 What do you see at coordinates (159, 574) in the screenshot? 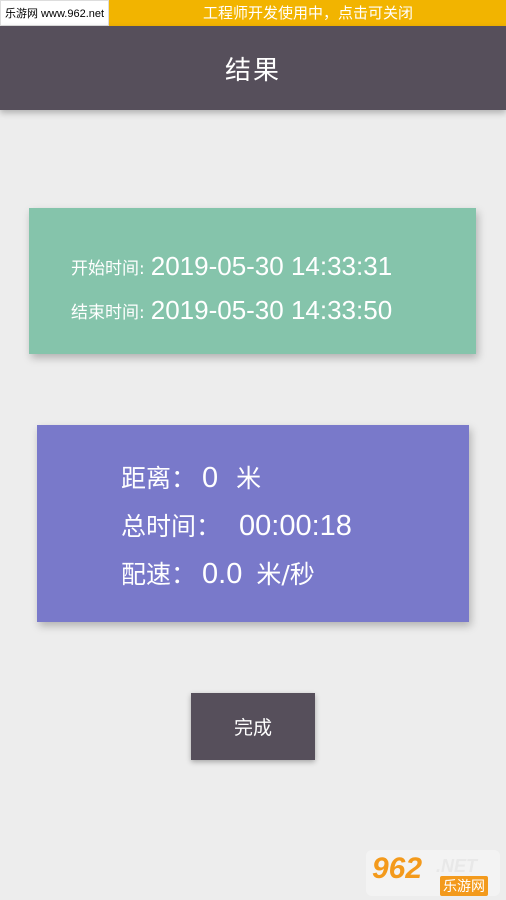
I see `pace-label: 配速：` at bounding box center [159, 574].